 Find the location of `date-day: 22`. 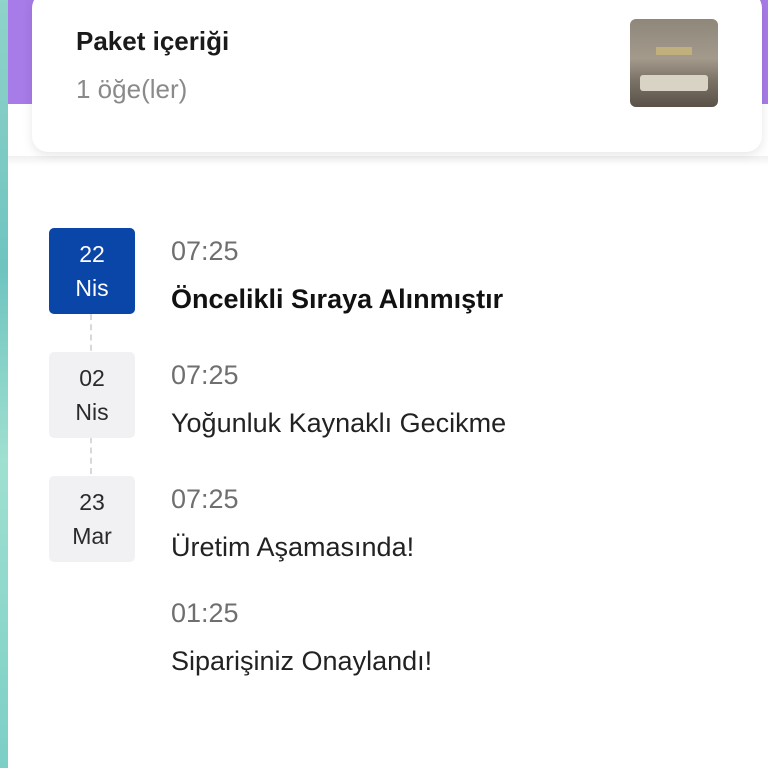

date-day: 22 is located at coordinates (92, 254).